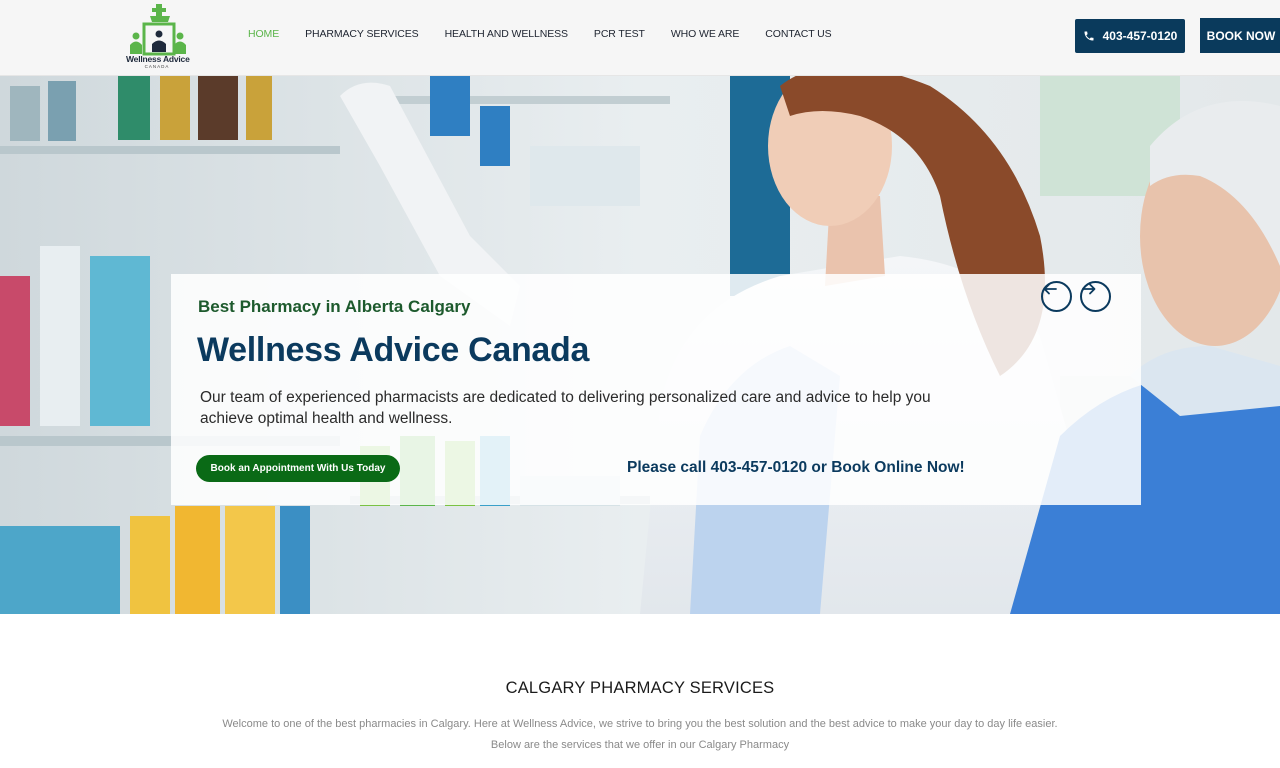 This screenshot has width=1280, height=768. I want to click on book-appointment-button: Book an Appointment With Us Today, so click(298, 468).